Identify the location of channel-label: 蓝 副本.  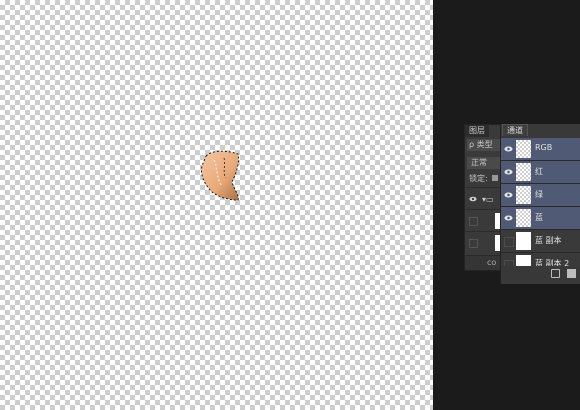
(548, 240).